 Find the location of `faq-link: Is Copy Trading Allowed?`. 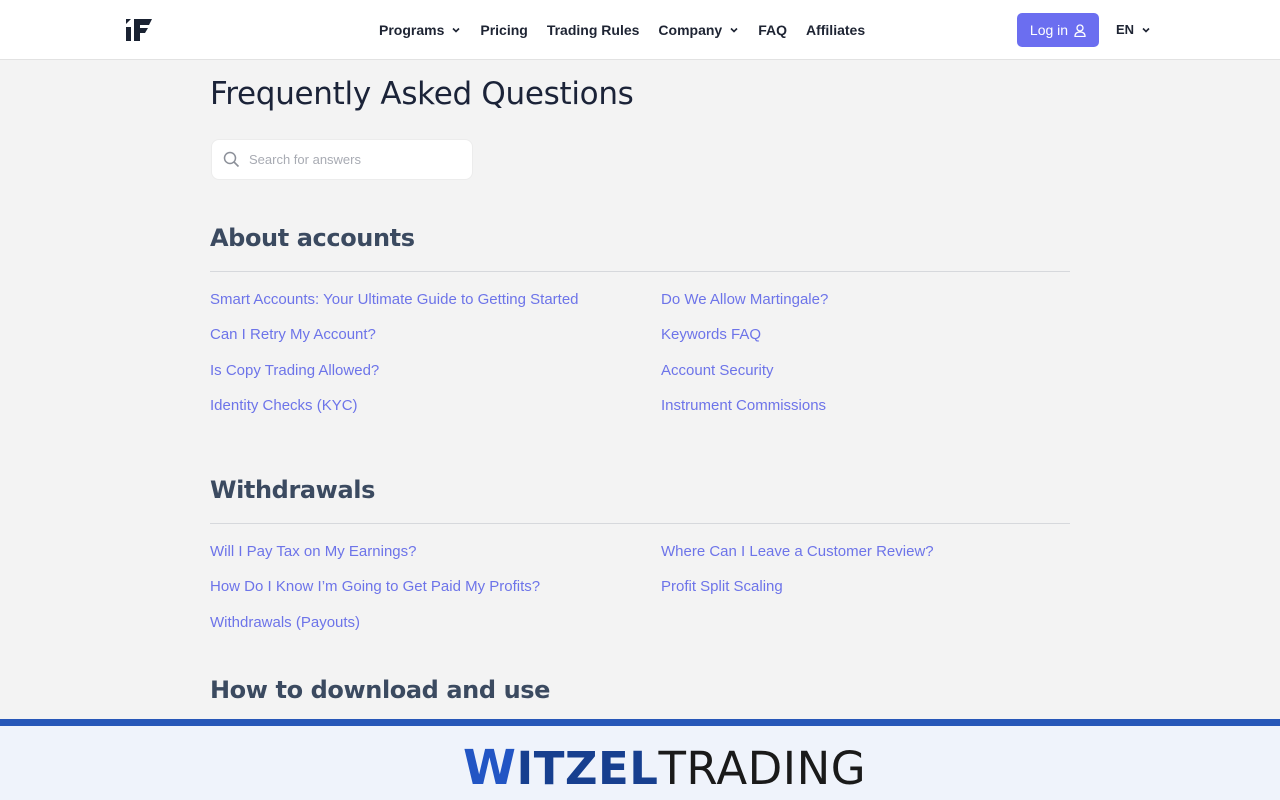

faq-link: Is Copy Trading Allowed? is located at coordinates (294, 370).